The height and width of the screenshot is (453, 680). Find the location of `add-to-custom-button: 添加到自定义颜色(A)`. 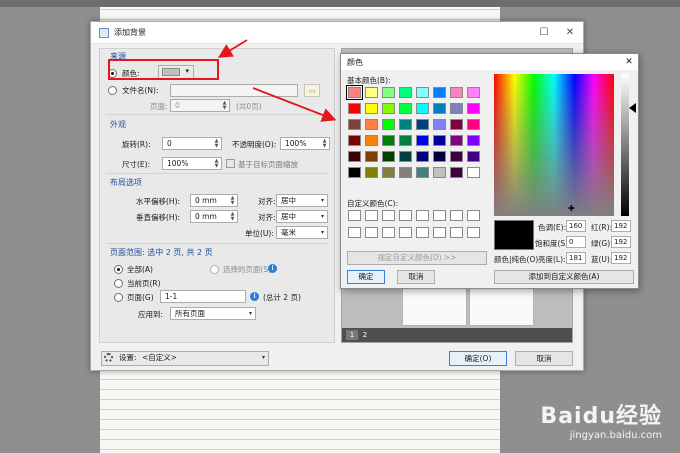

add-to-custom-button: 添加到自定义颜色(A) is located at coordinates (564, 277).